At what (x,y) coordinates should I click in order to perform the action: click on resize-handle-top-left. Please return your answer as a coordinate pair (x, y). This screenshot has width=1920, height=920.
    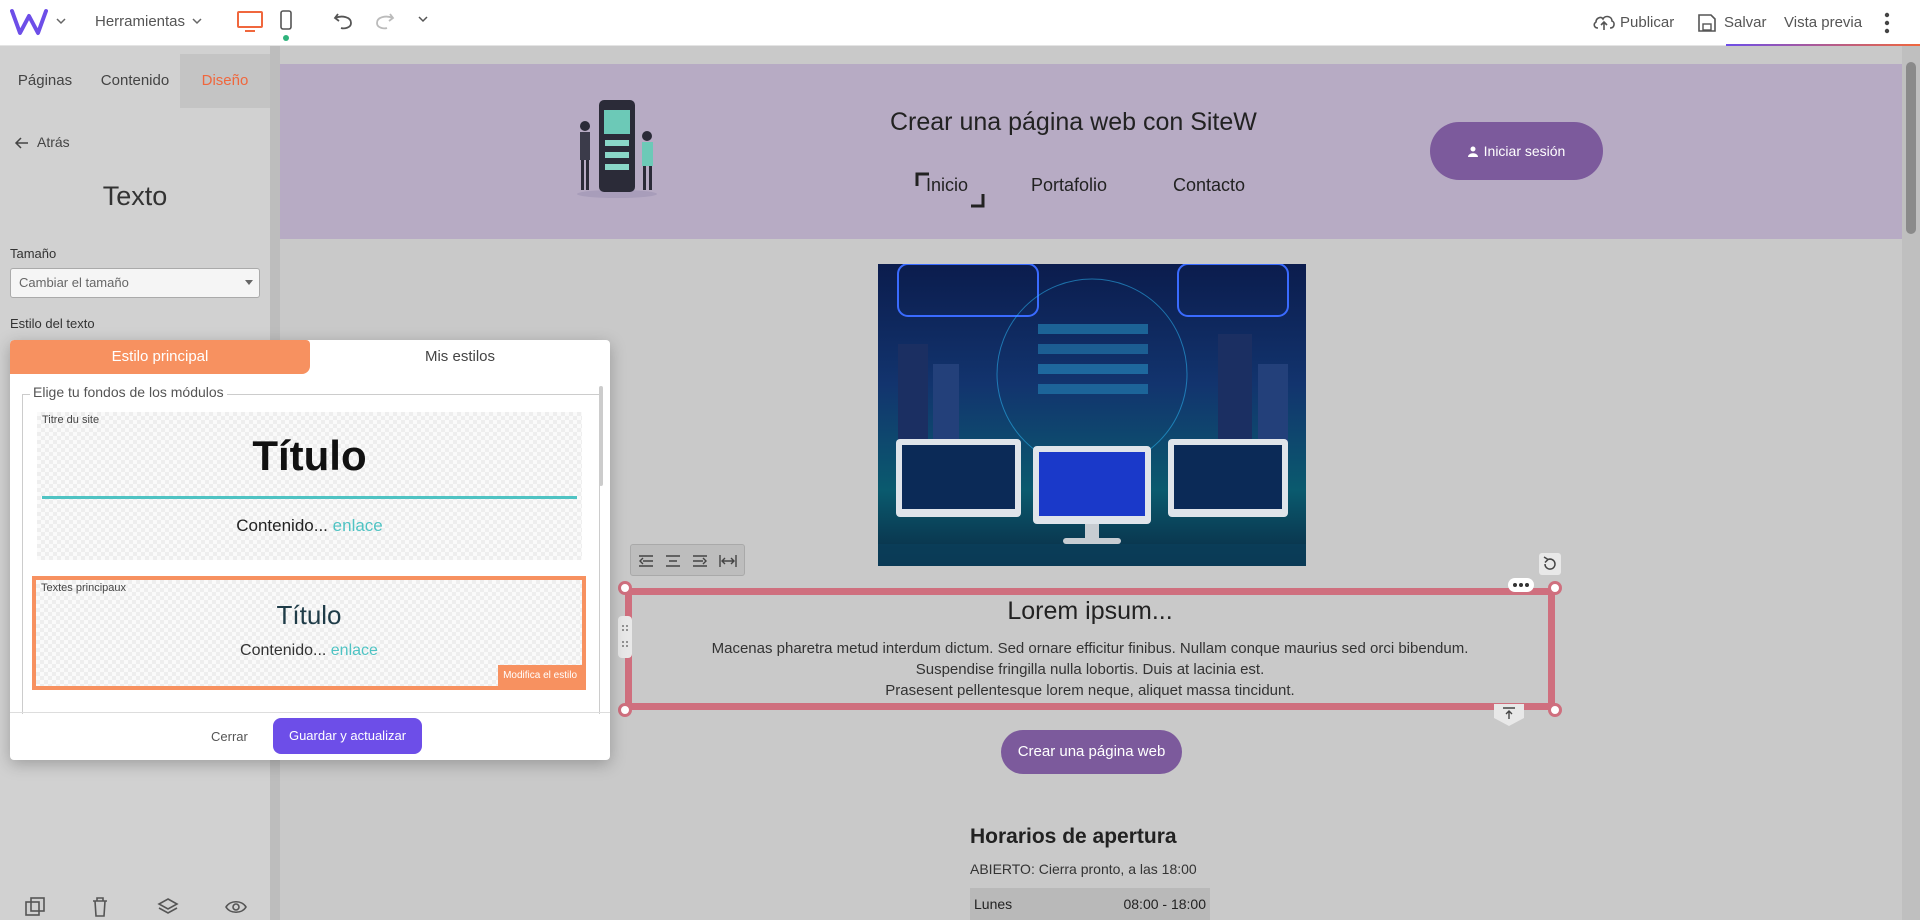
    Looking at the image, I should click on (625, 588).